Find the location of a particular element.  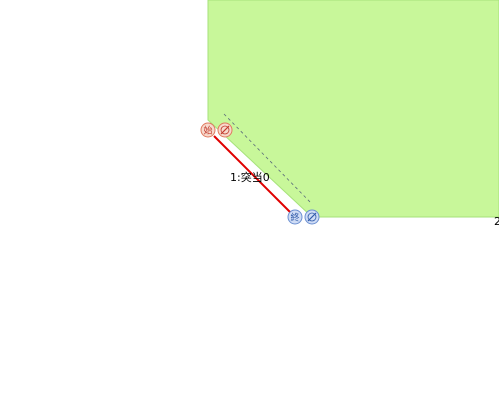

start-mode-marker is located at coordinates (225, 130).